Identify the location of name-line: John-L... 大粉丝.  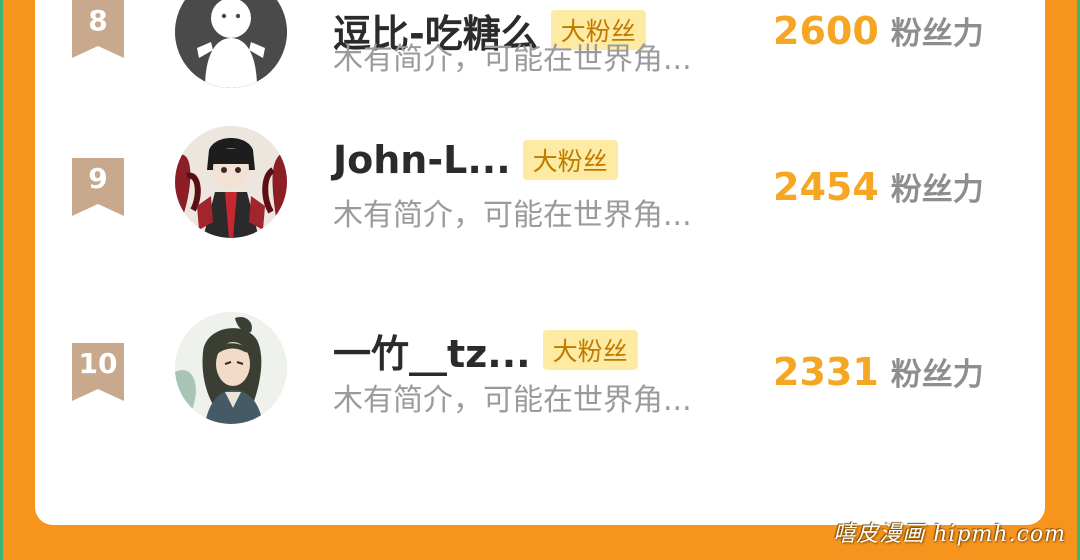
(475, 160).